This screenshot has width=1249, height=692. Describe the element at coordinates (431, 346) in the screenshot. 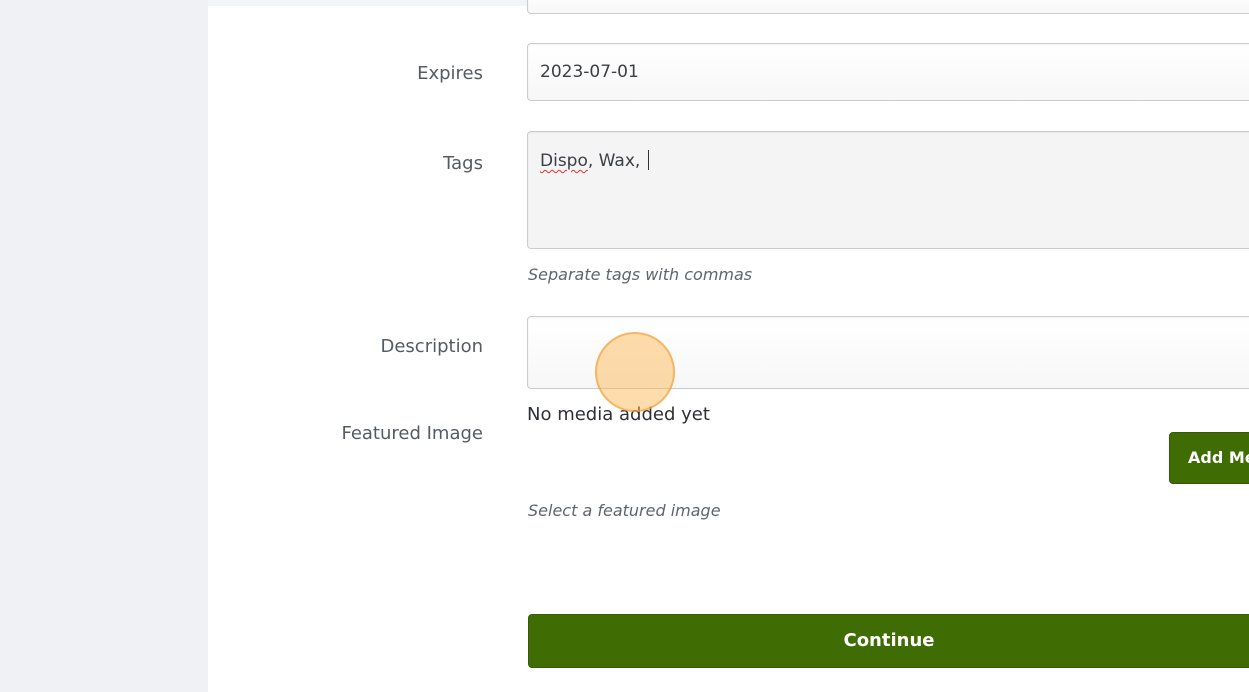

I see `description-label: Description` at that location.